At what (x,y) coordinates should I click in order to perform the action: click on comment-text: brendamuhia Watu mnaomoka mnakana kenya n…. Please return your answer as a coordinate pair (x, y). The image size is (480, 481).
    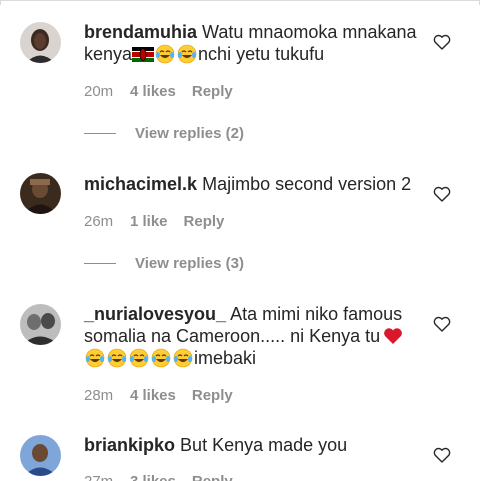
    Looking at the image, I should click on (254, 43).